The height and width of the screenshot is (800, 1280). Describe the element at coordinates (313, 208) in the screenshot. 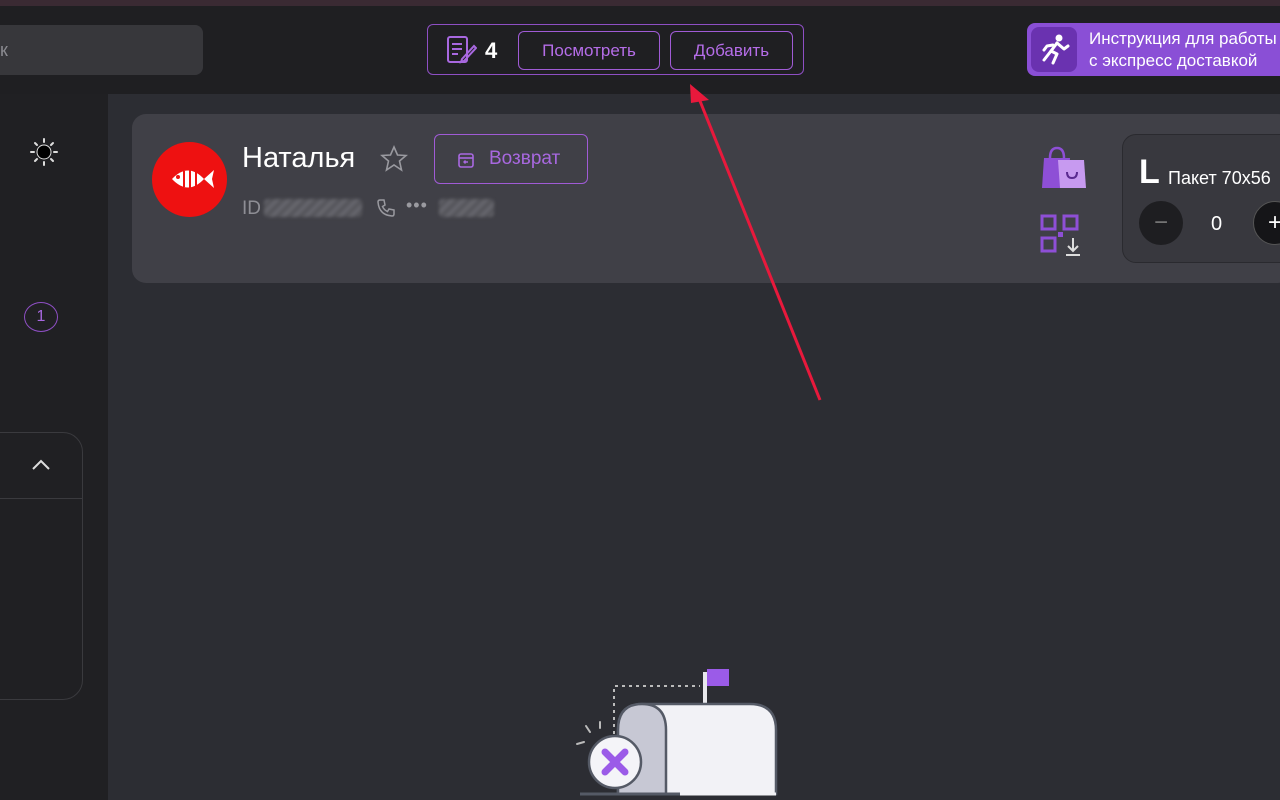

I see `customer-id-redacted` at that location.